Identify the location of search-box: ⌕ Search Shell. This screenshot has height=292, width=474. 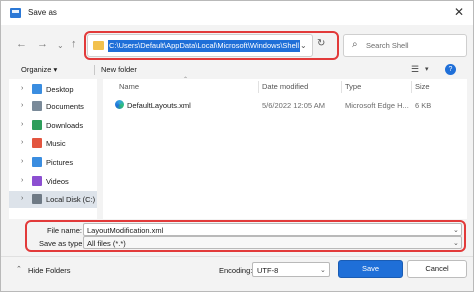
(405, 45).